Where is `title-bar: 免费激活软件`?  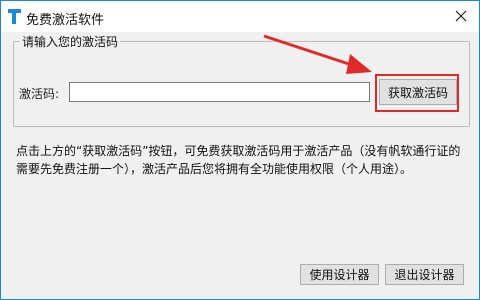 title-bar: 免费激活软件 is located at coordinates (240, 16).